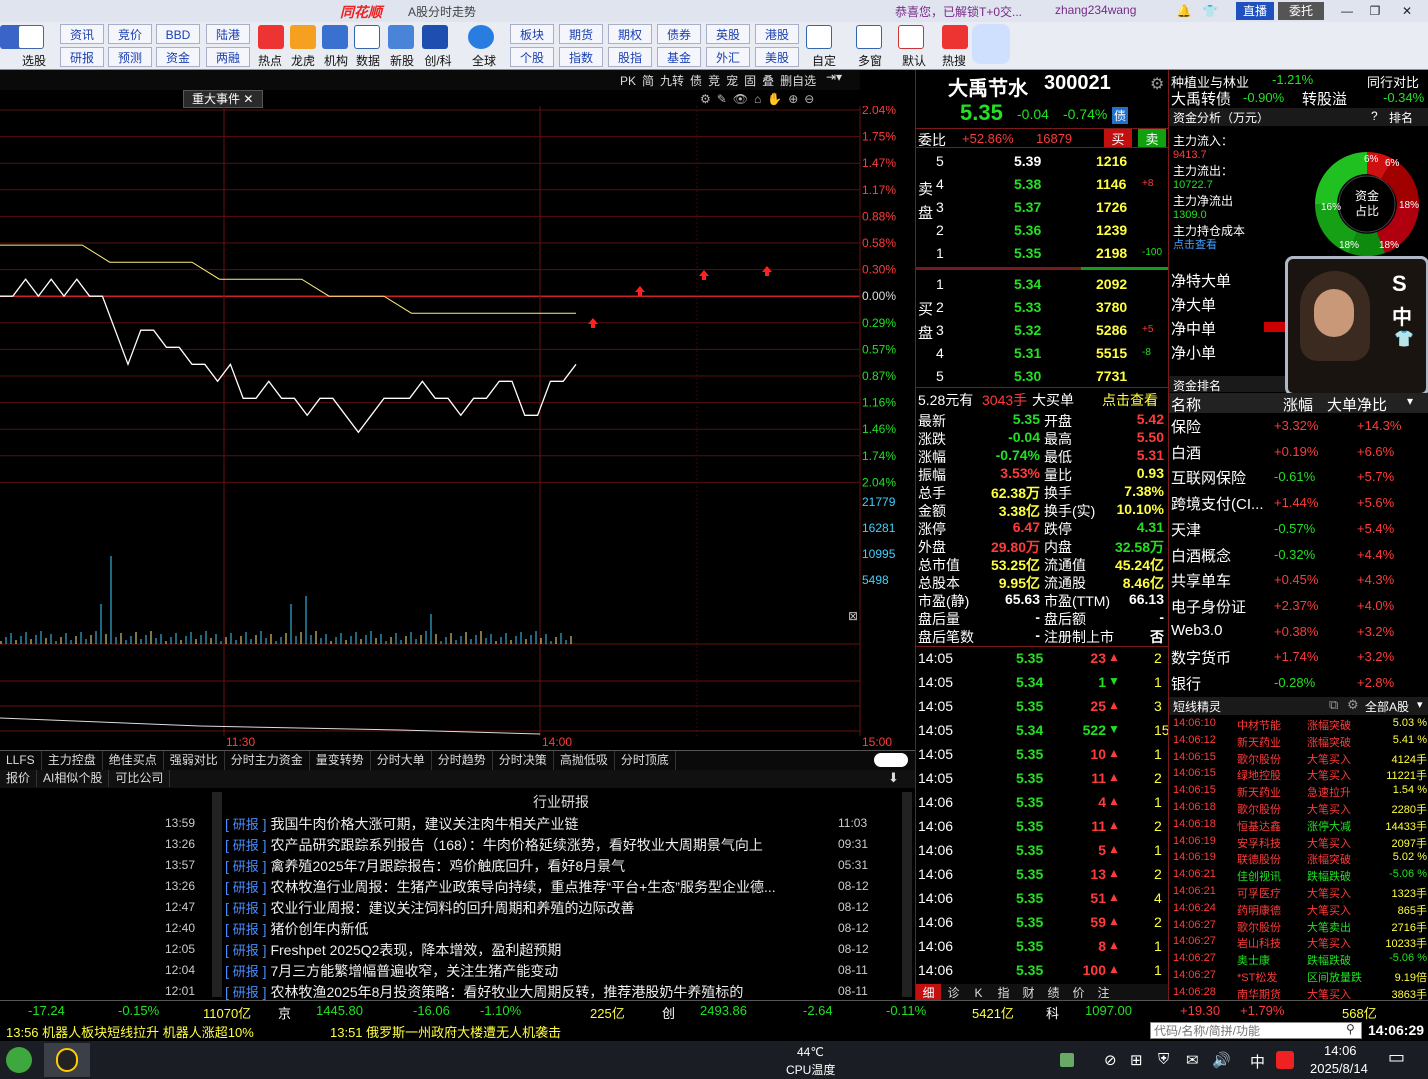 Image resolution: width=1428 pixels, height=1079 pixels. What do you see at coordinates (819, 37) in the screenshot?
I see `custom-icon` at bounding box center [819, 37].